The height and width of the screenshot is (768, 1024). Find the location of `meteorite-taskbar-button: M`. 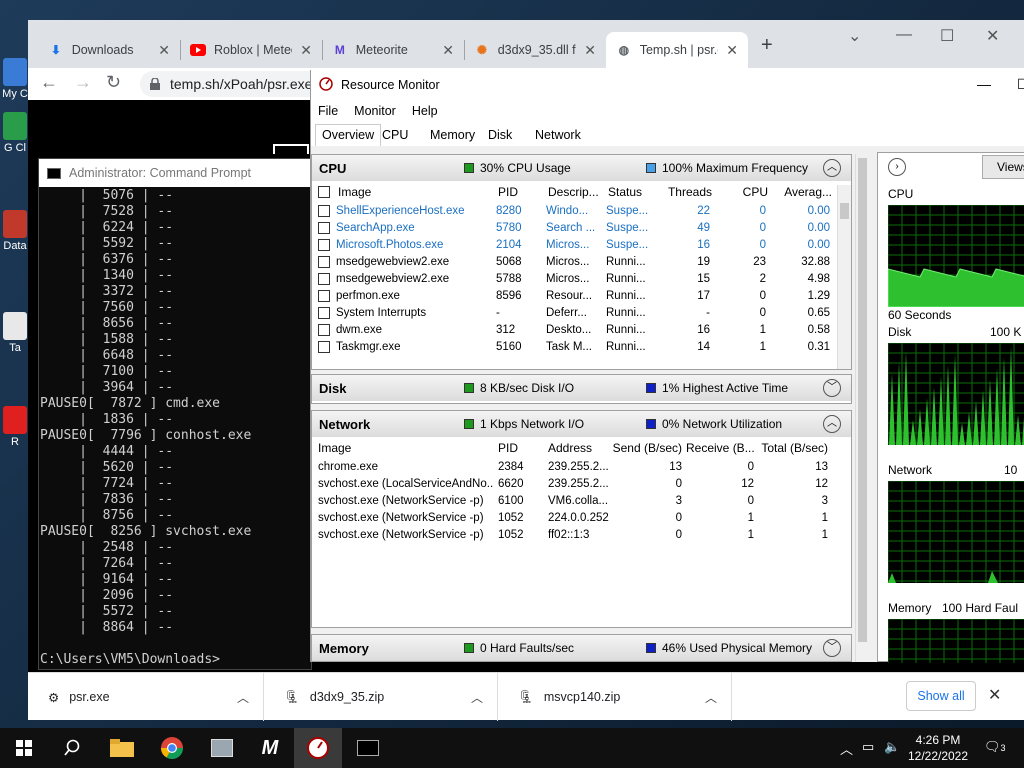

meteorite-taskbar-button: M is located at coordinates (270, 748).